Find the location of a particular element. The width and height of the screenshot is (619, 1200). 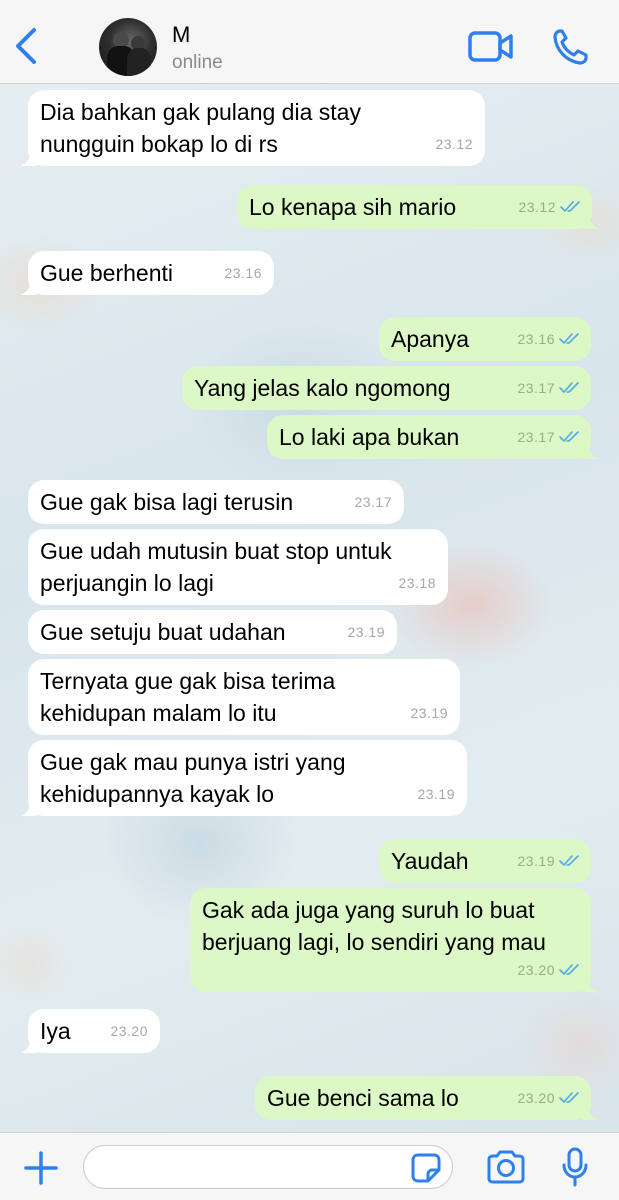

camera-button is located at coordinates (506, 1167).